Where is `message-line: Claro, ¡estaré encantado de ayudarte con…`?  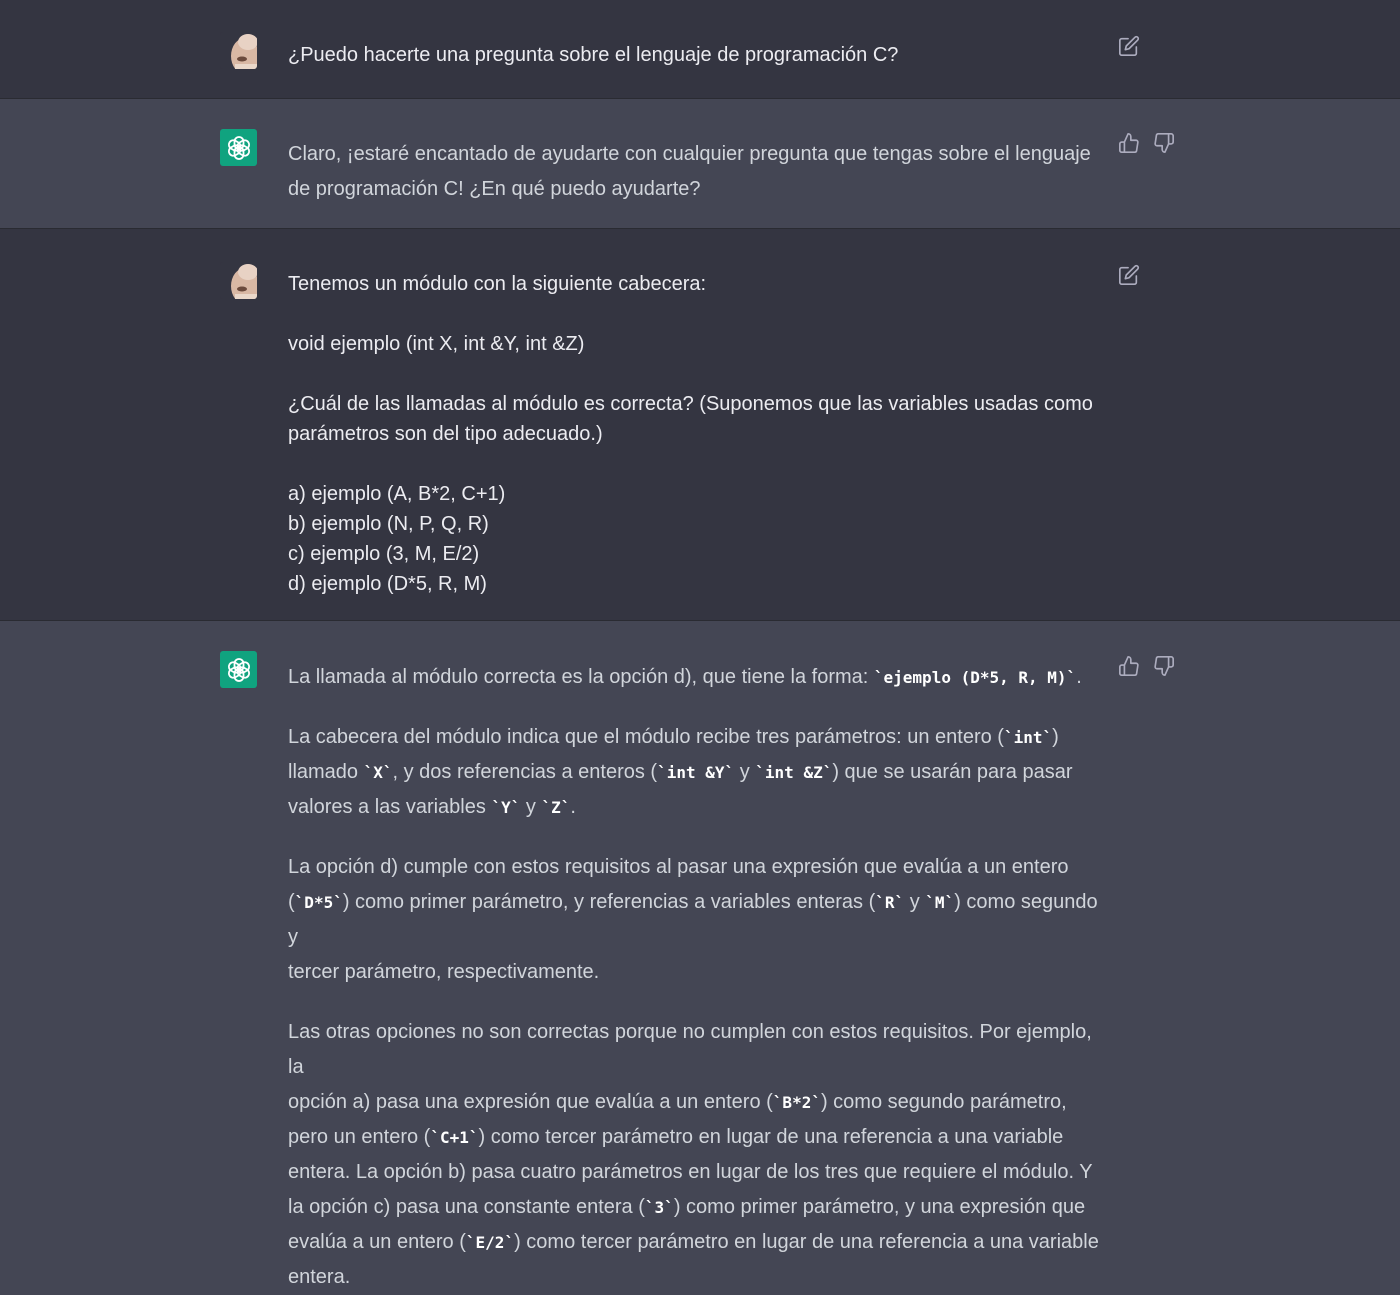 message-line: Claro, ¡estaré encantado de ayudarte con… is located at coordinates (689, 154).